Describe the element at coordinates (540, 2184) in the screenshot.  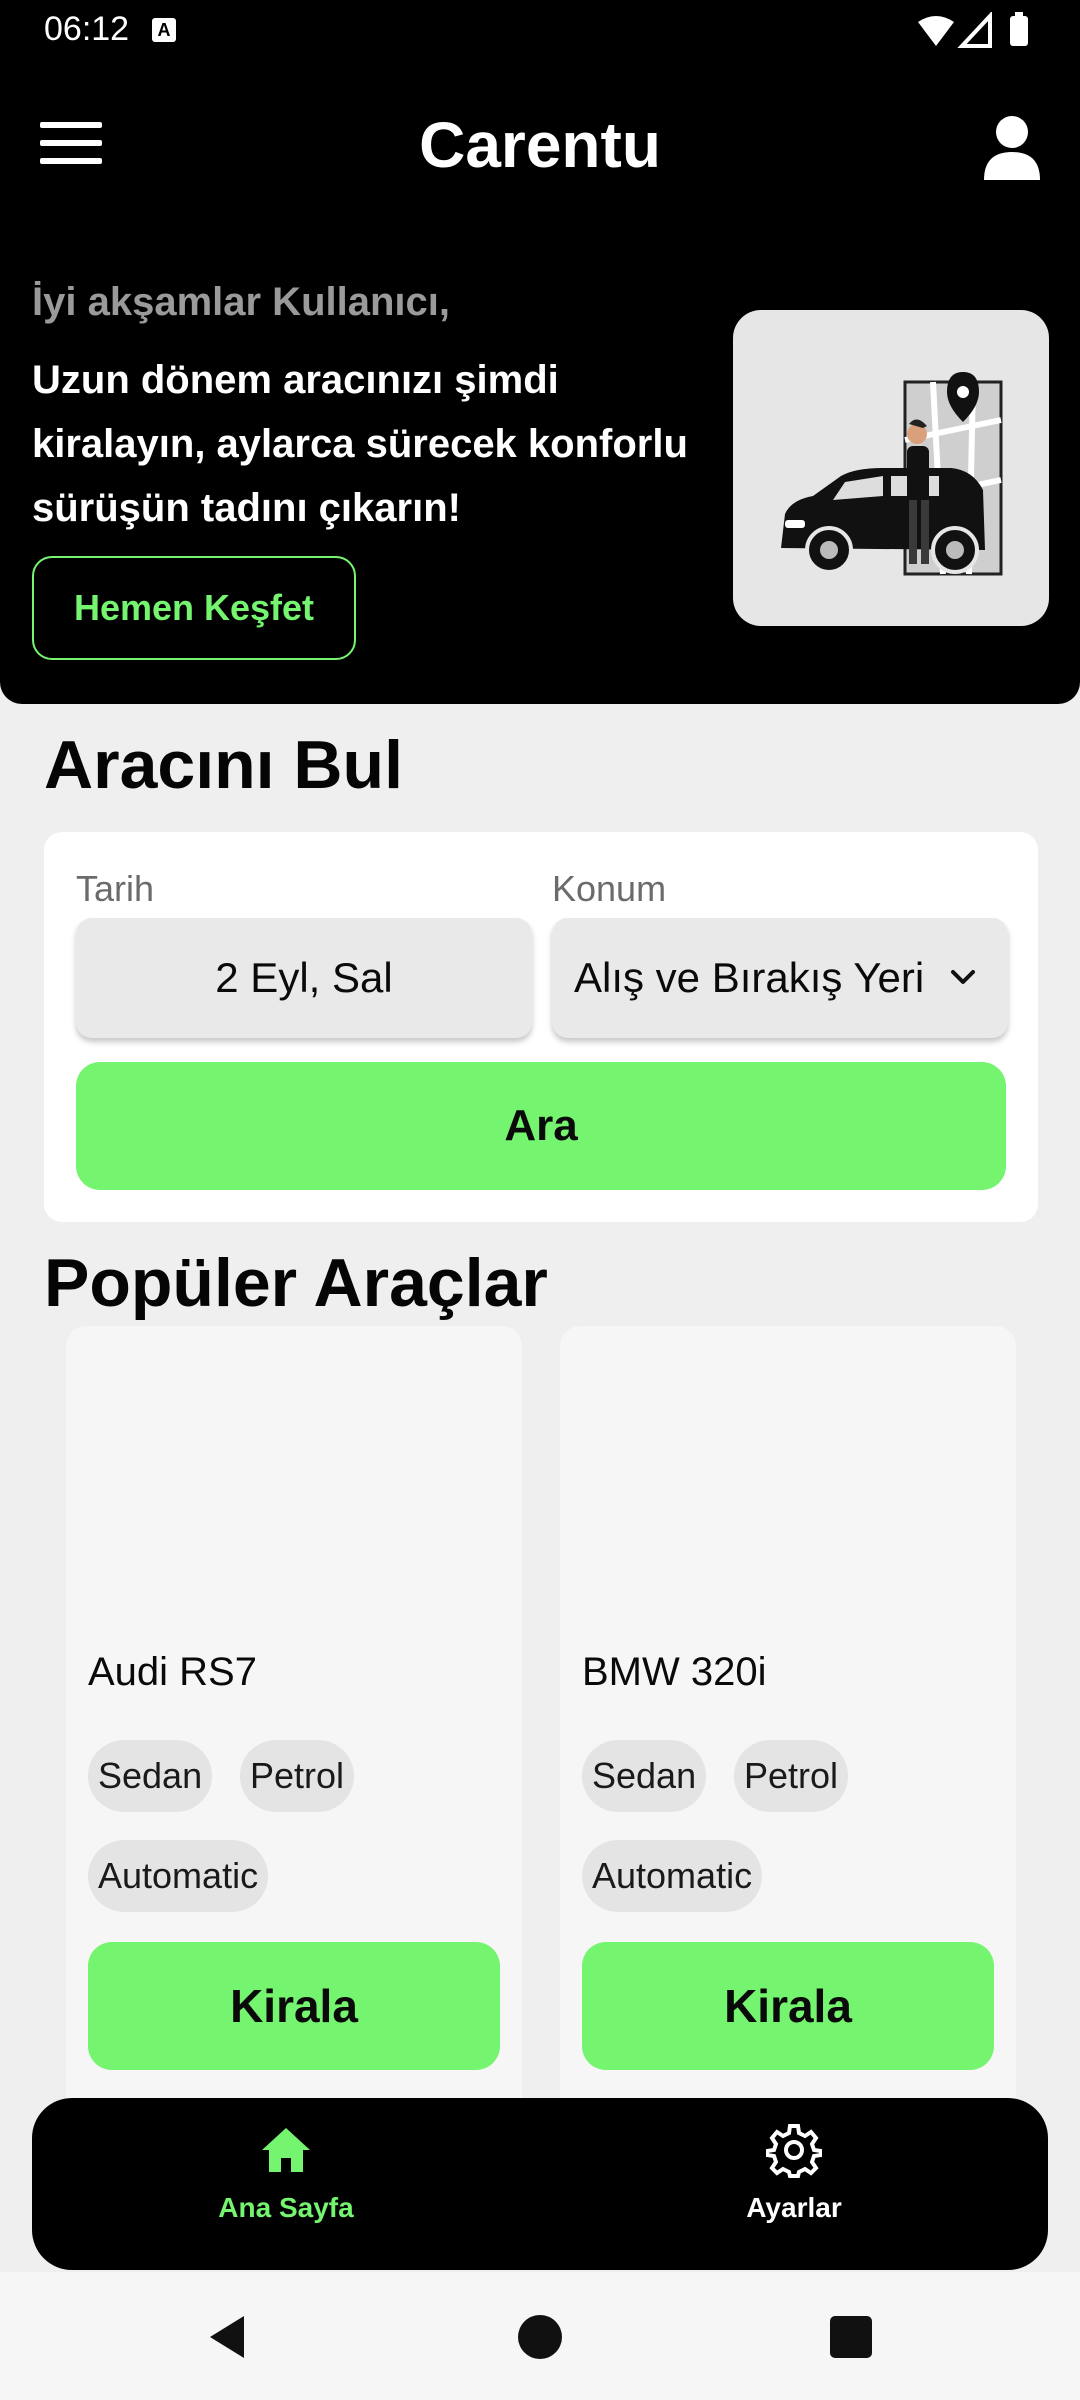
I see `bottom-navigation: Ana Sayfa Ayarlar` at that location.